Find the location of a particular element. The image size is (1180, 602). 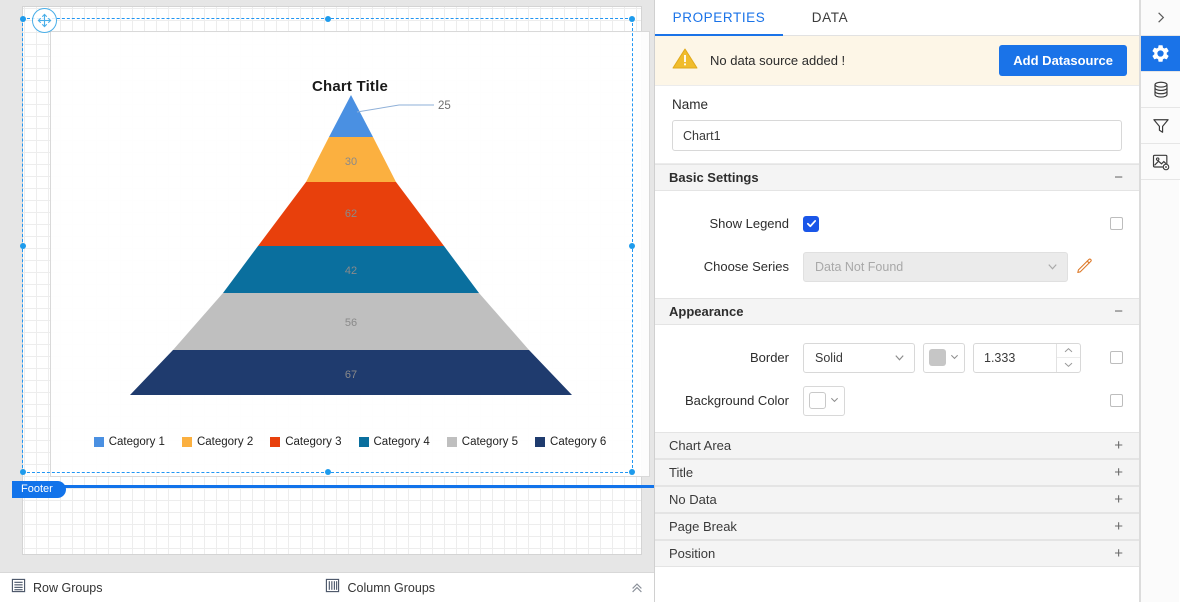

border-width-stepper: 1.333 is located at coordinates (1027, 357).